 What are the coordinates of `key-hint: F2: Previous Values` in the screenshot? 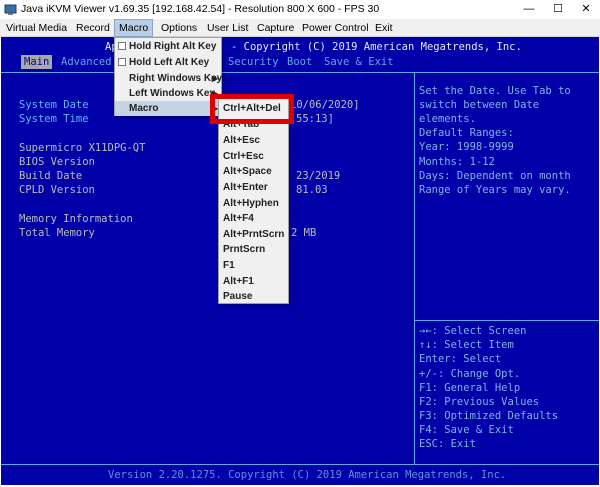 It's located at (479, 402).